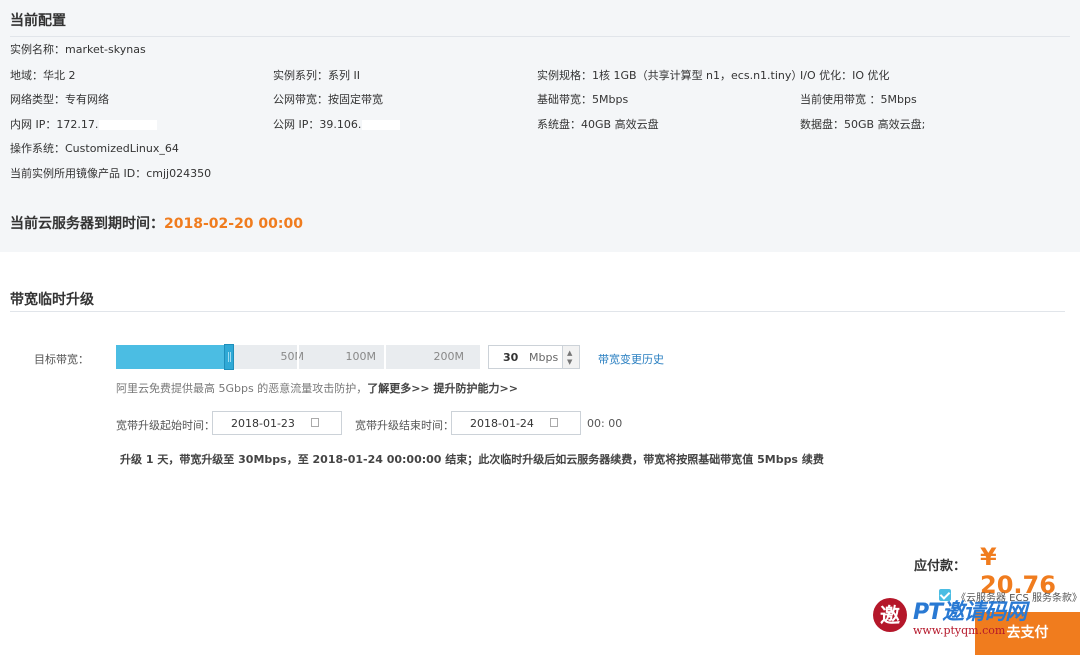 This screenshot has width=1080, height=655. What do you see at coordinates (516, 423) in the screenshot?
I see `end-date-input: 2018-01-24` at bounding box center [516, 423].